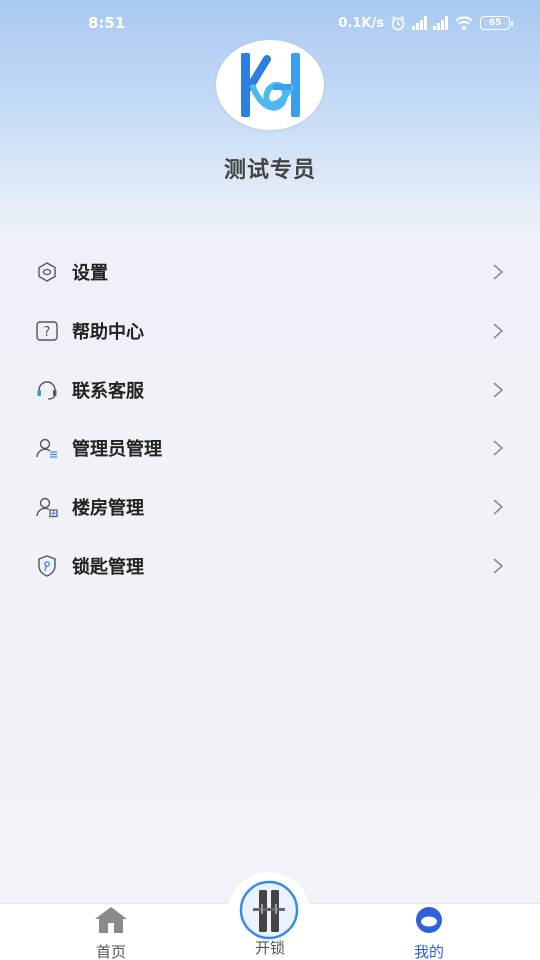 The image size is (540, 960). I want to click on menu-item-admin-management: 管理员管理, so click(270, 448).